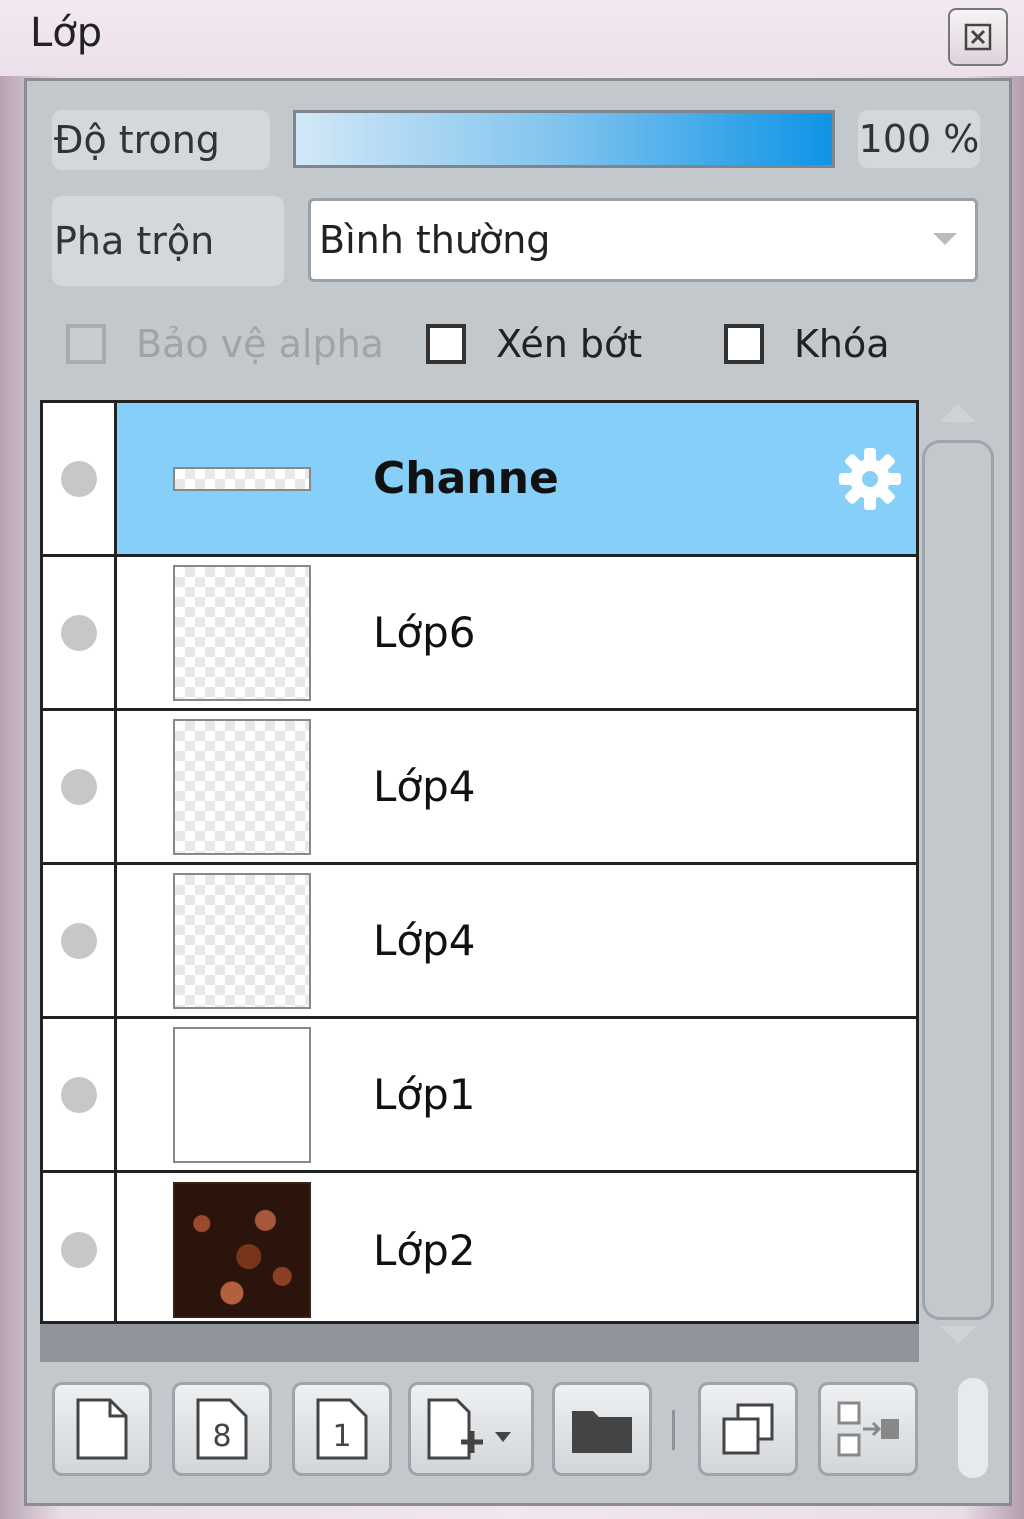 The image size is (1024, 1519). What do you see at coordinates (168, 241) in the screenshot?
I see `blend-mode-label: Pha trộn` at bounding box center [168, 241].